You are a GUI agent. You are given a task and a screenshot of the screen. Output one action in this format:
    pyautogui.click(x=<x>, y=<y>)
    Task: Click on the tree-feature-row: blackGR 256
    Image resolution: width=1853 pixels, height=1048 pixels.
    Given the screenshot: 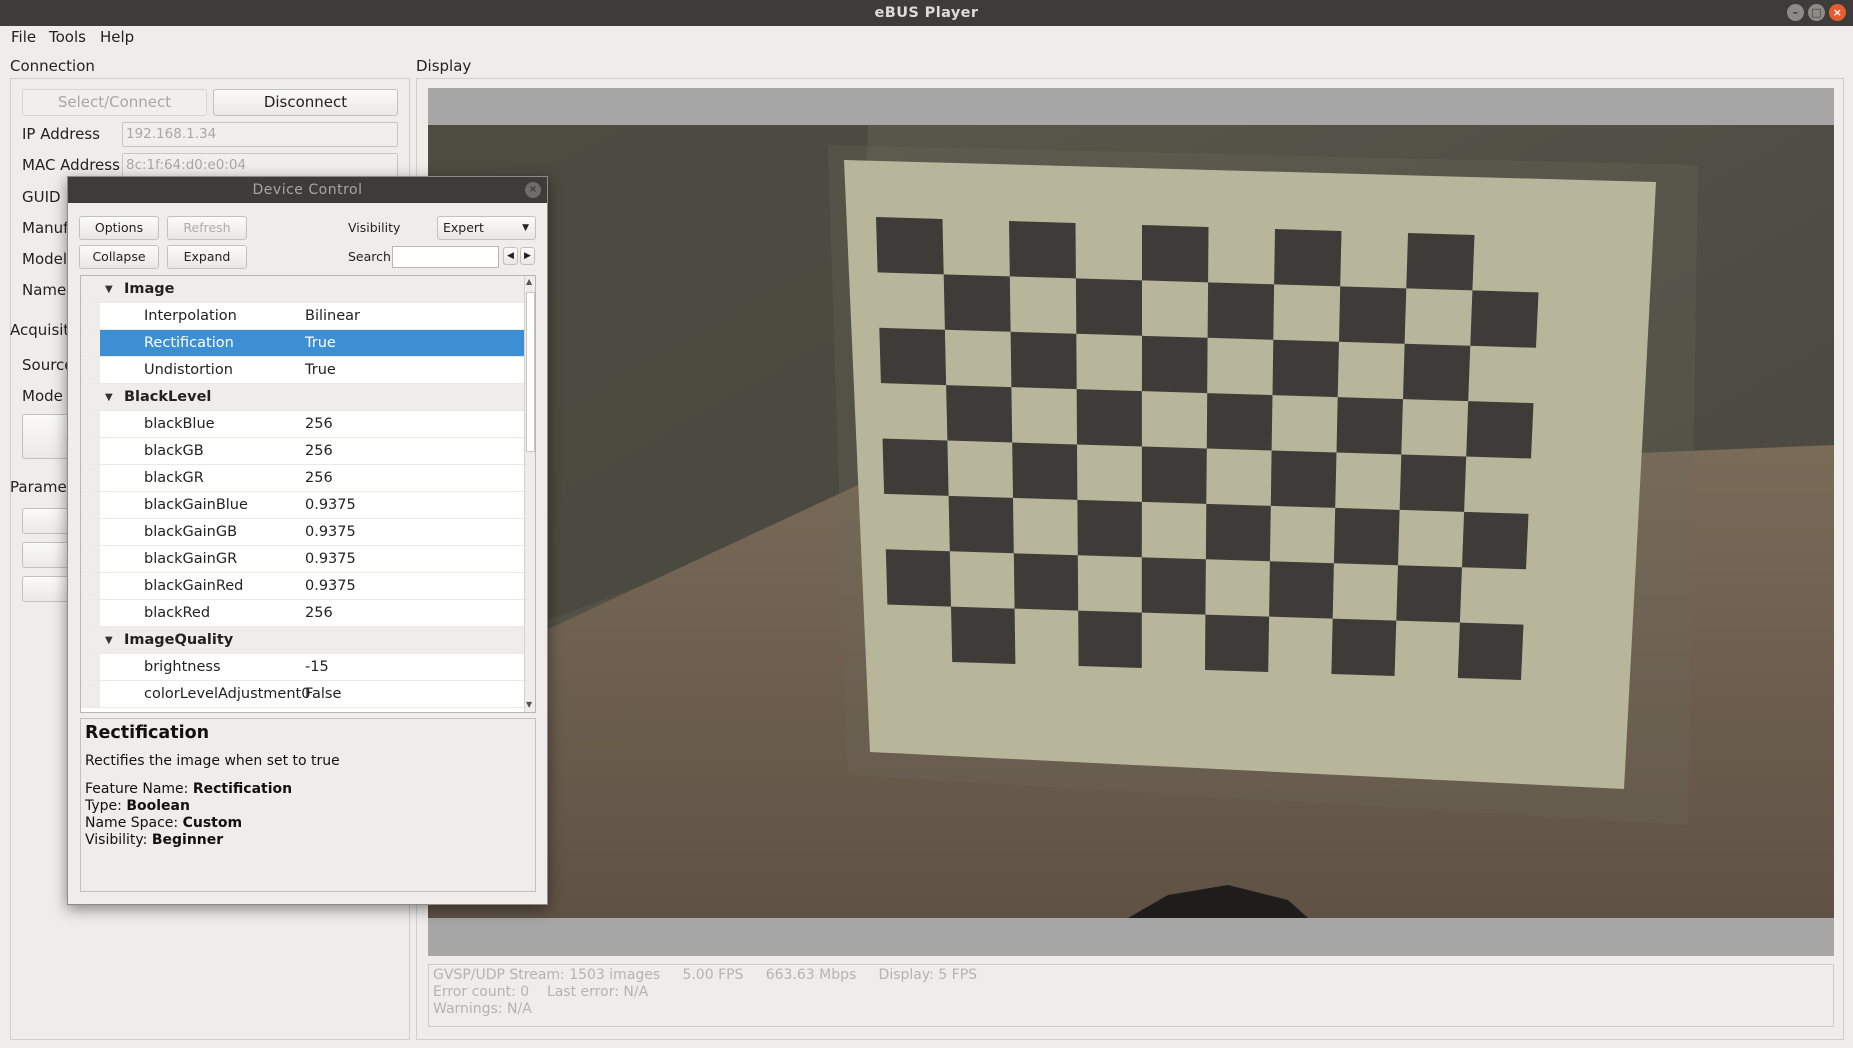 What is the action you would take?
    pyautogui.click(x=302, y=478)
    